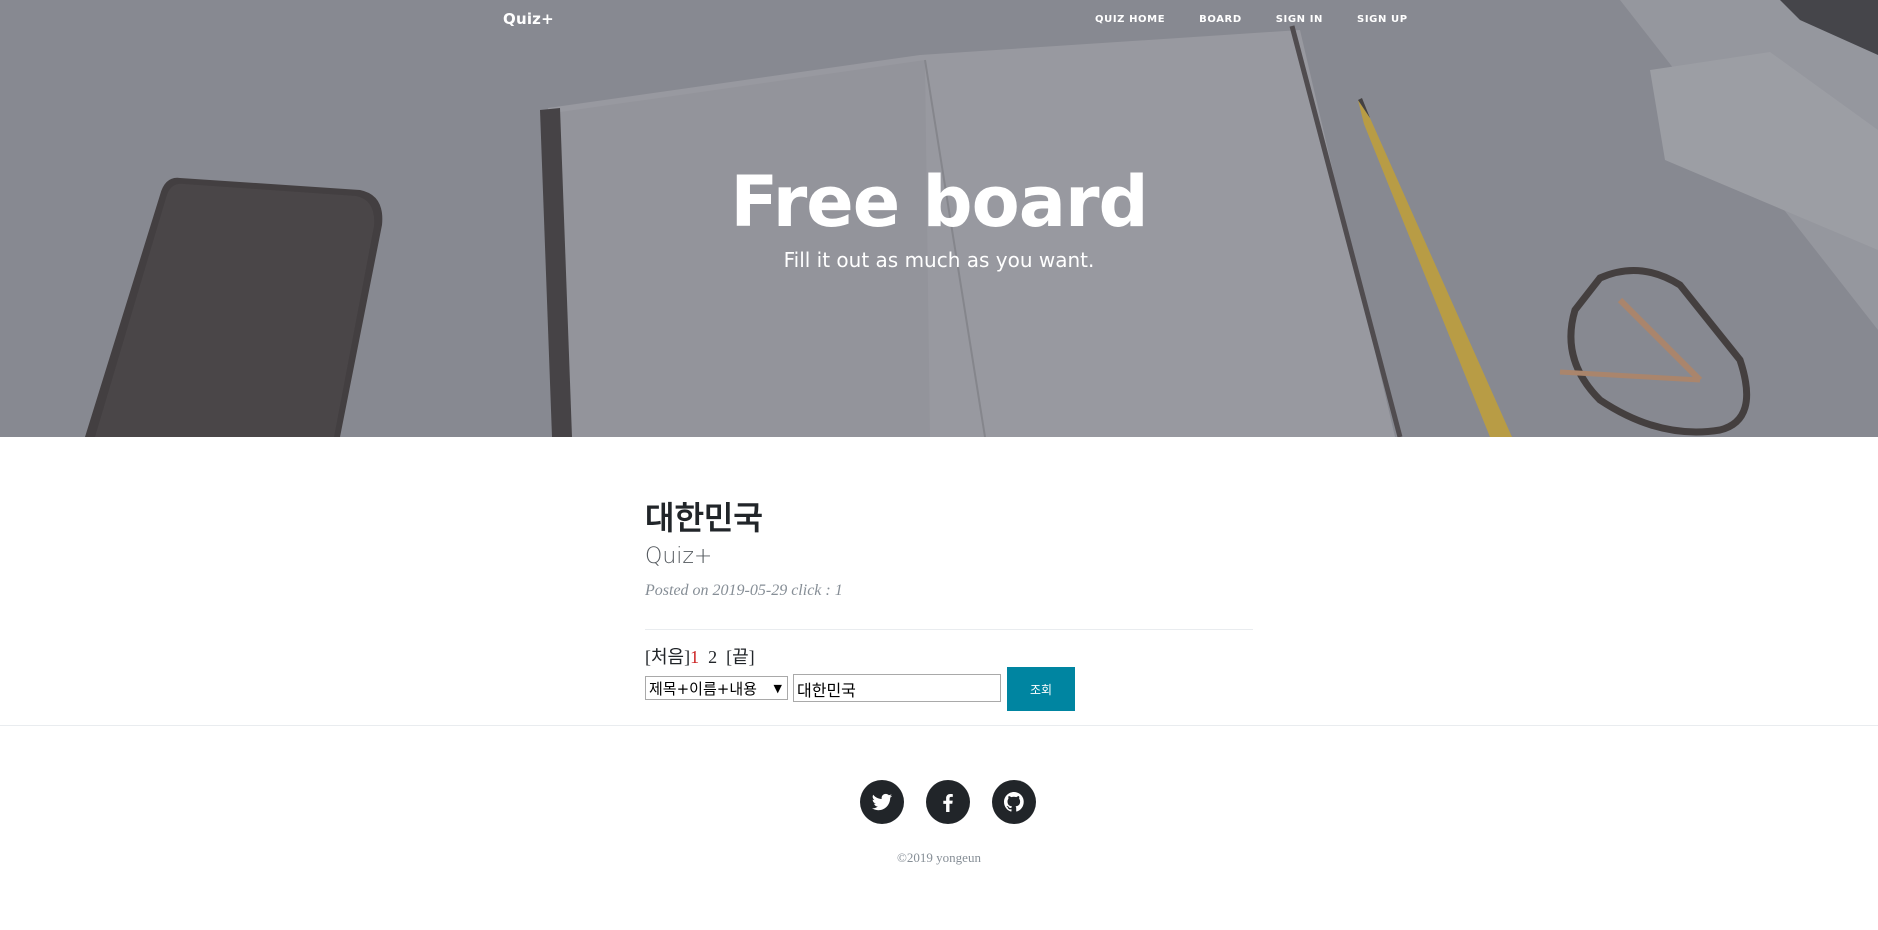 The image size is (1878, 930). I want to click on dropdown-arrow-icon: ▼, so click(777, 688).